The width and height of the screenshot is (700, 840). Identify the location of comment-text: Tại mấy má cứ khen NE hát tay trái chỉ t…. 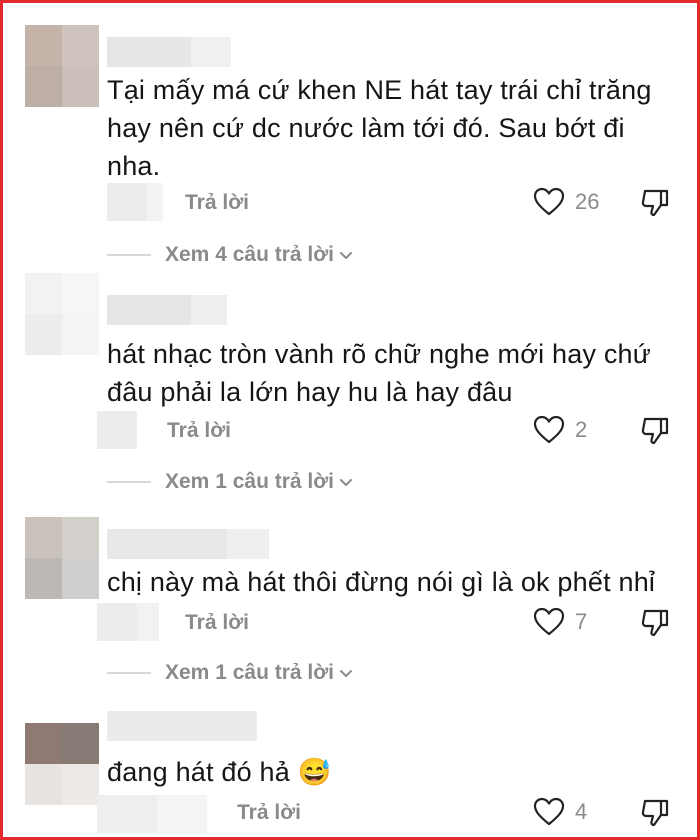
(379, 128).